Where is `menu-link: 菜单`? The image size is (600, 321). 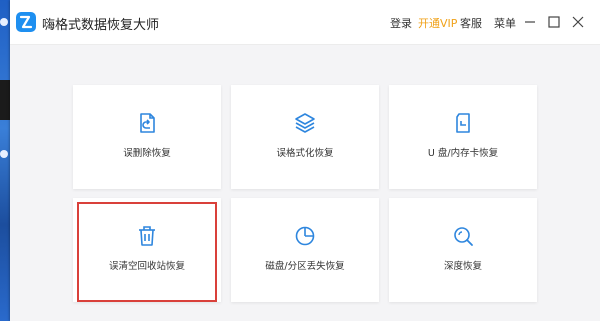 menu-link: 菜单 is located at coordinates (505, 23).